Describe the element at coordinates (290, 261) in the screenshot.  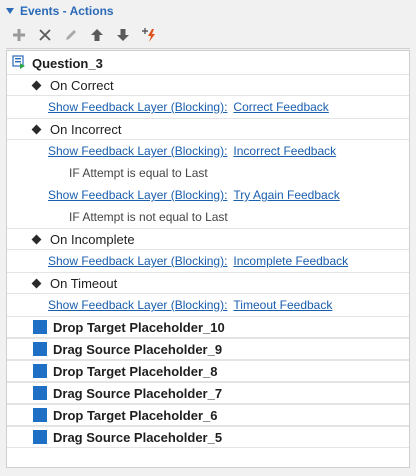
I see `action-target-link: Incomplete Feedback` at that location.